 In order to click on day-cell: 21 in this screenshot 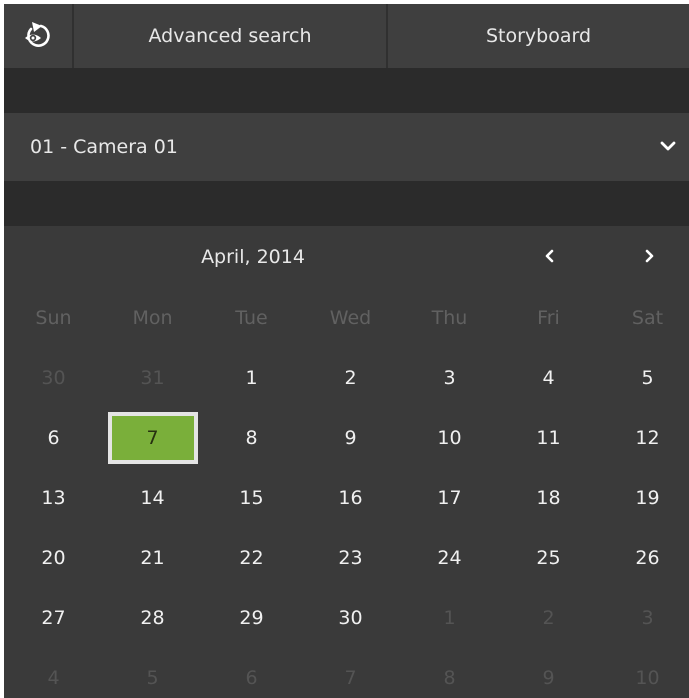, I will do `click(152, 558)`.